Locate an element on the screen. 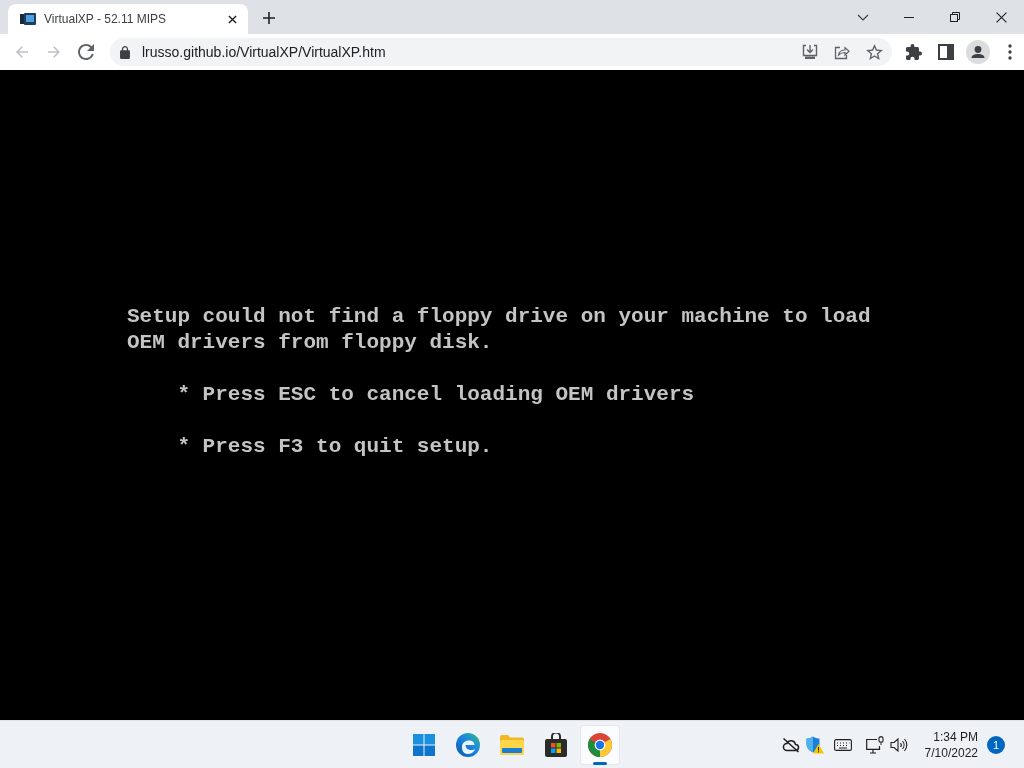 The height and width of the screenshot is (768, 1024). start-icon is located at coordinates (424, 744).